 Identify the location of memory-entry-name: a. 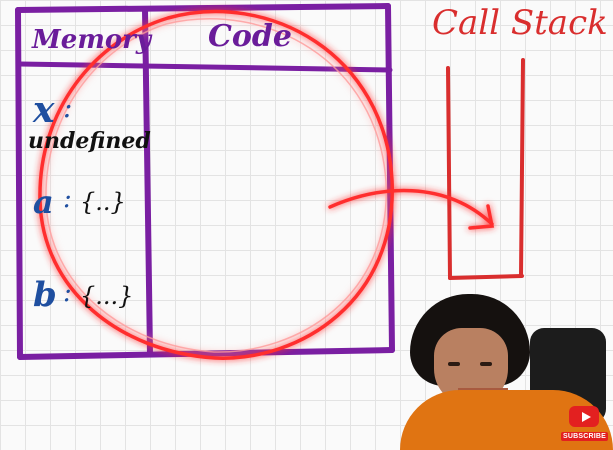
(43, 202).